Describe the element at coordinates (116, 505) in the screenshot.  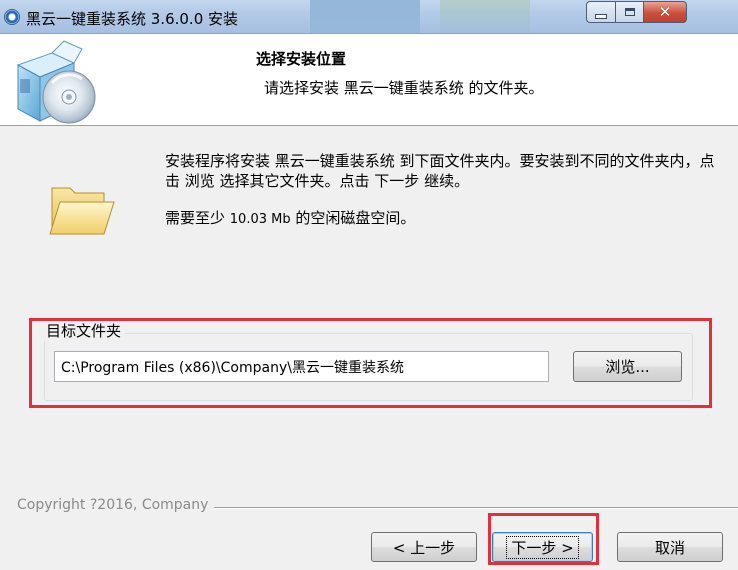
I see `copyright-text: Copyright ?2016, Company` at that location.